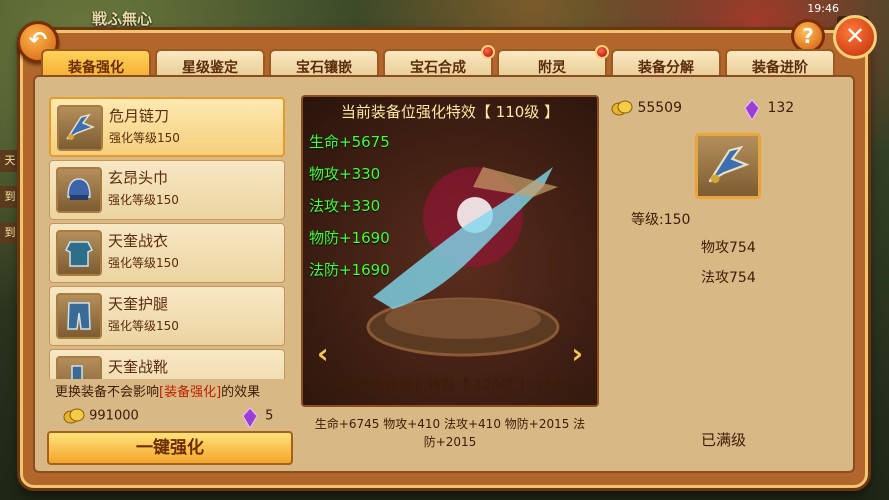 The image size is (889, 500). What do you see at coordinates (269, 416) in the screenshot?
I see `crystal-cost: 5` at bounding box center [269, 416].